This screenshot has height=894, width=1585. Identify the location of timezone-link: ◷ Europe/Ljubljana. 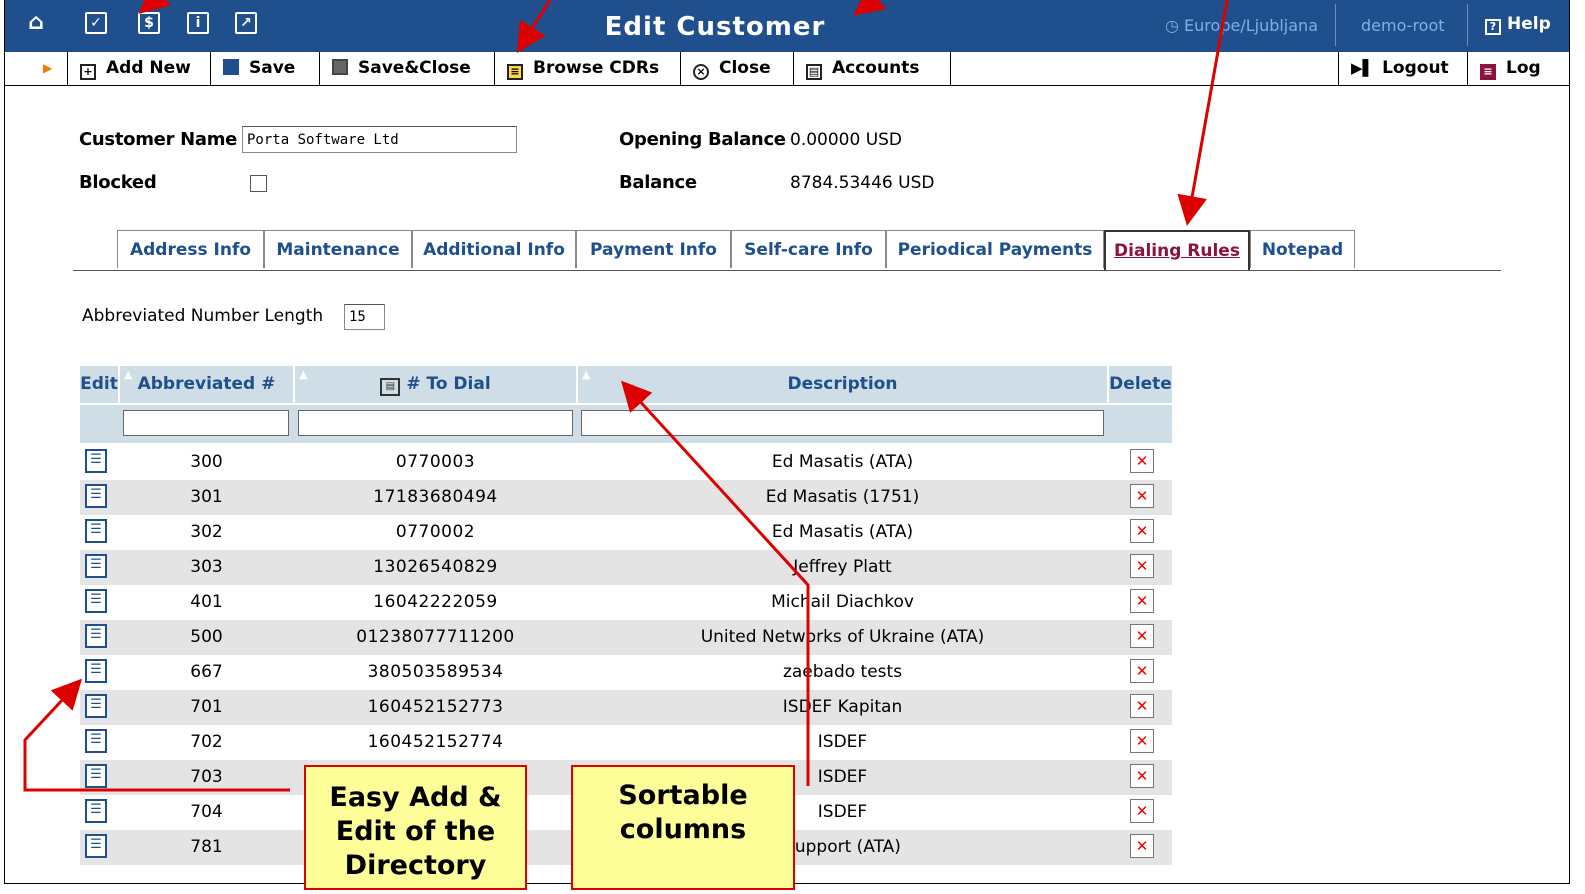
(1241, 25).